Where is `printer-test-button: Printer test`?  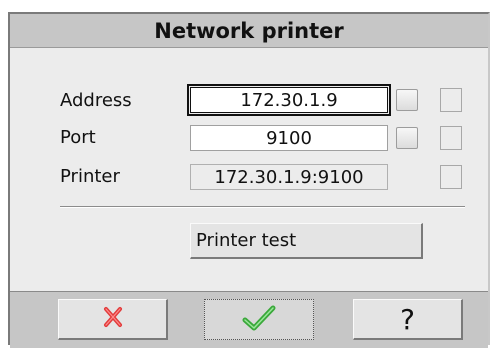
printer-test-button: Printer test is located at coordinates (306, 241).